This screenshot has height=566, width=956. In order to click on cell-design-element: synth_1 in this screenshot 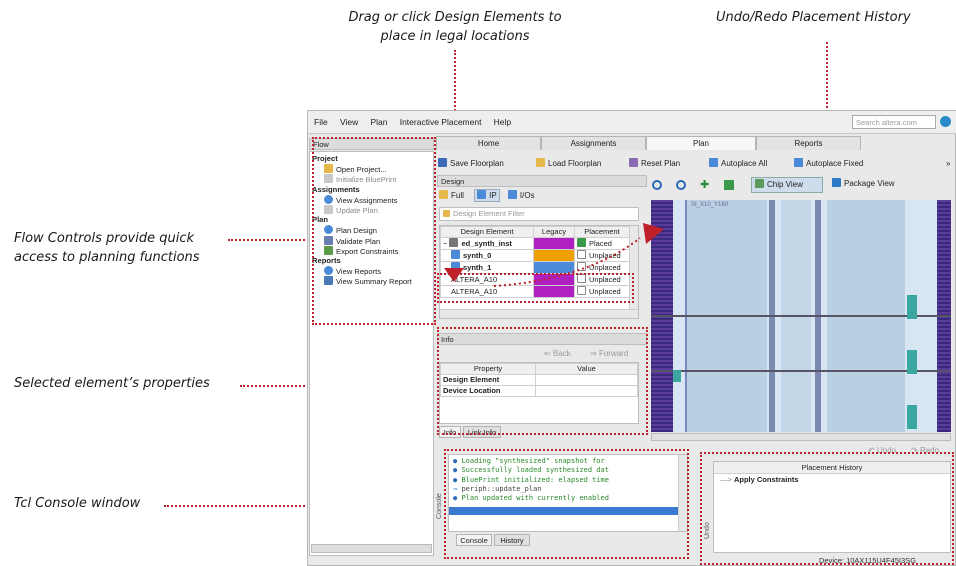, I will do `click(487, 267)`.